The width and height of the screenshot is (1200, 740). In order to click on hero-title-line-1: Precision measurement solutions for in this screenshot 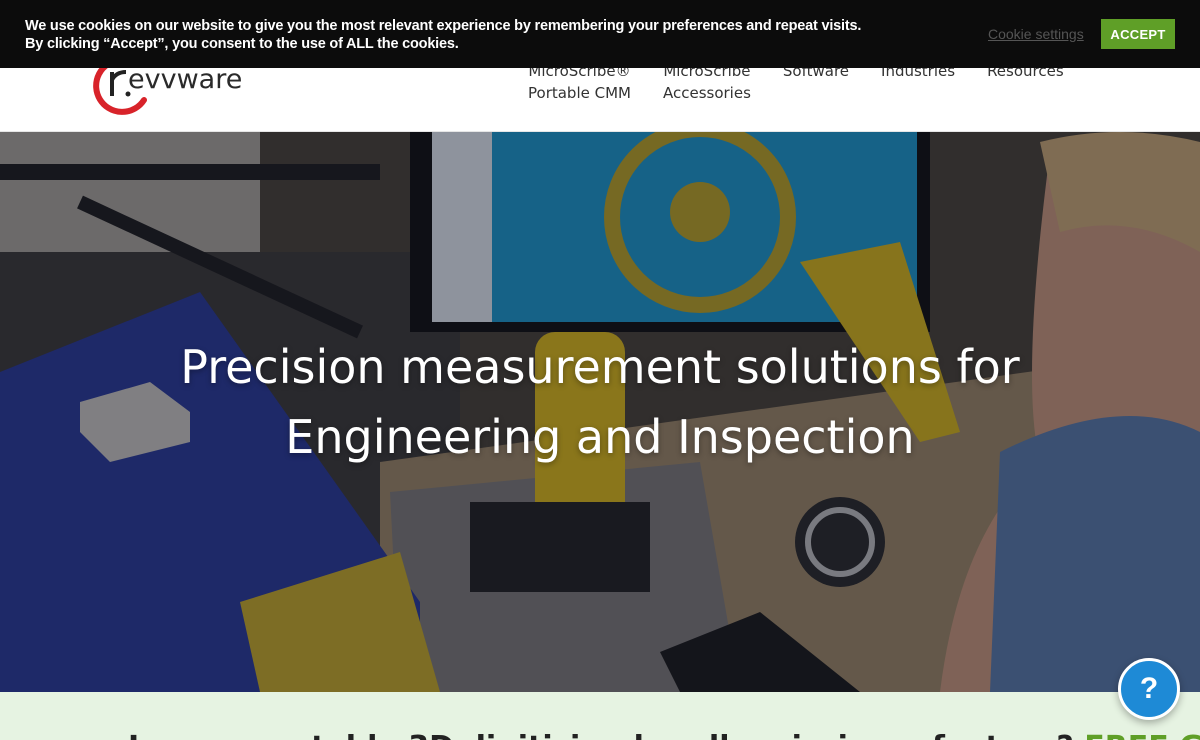, I will do `click(600, 367)`.